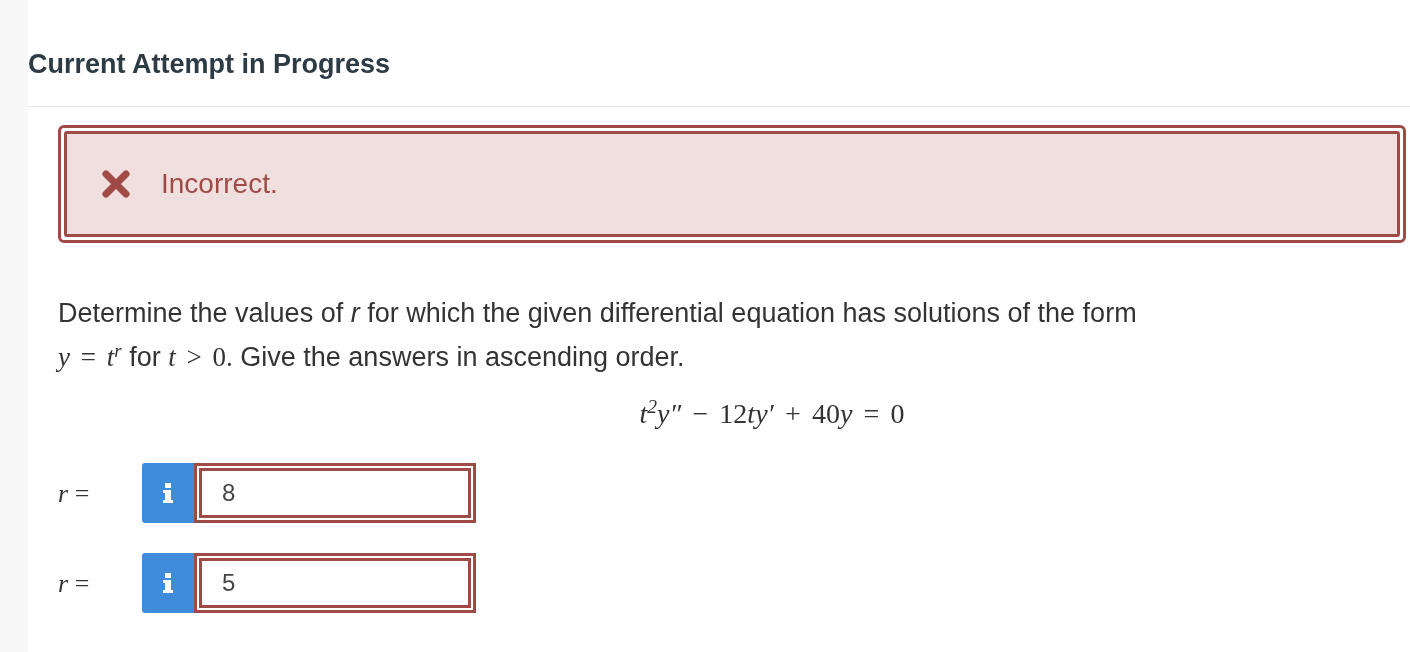  What do you see at coordinates (209, 64) in the screenshot?
I see `page-heading: Current Attempt in Progress` at bounding box center [209, 64].